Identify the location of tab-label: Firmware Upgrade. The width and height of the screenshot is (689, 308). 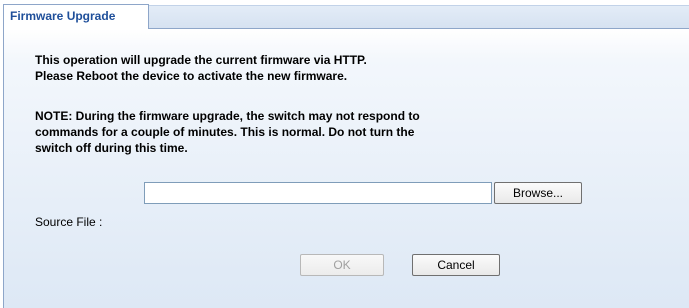
(63, 16).